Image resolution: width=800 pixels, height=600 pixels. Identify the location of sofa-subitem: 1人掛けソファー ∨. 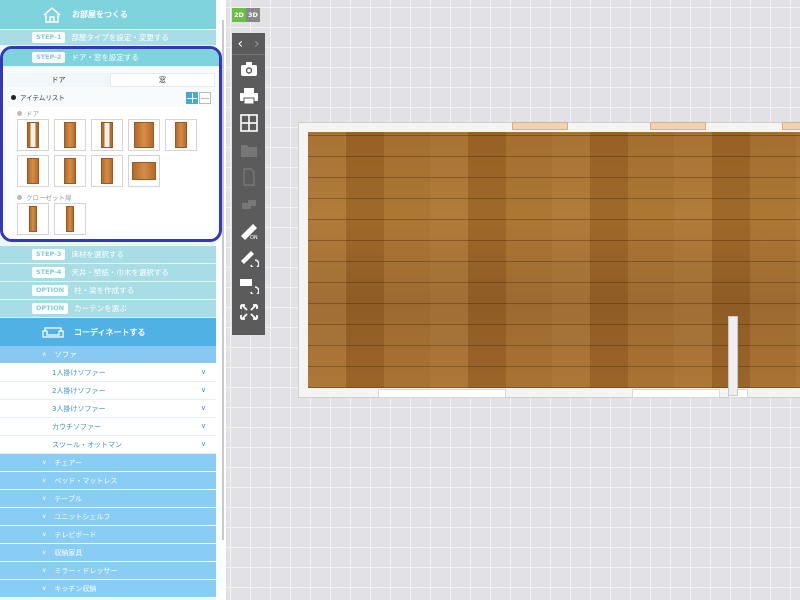
(108, 373).